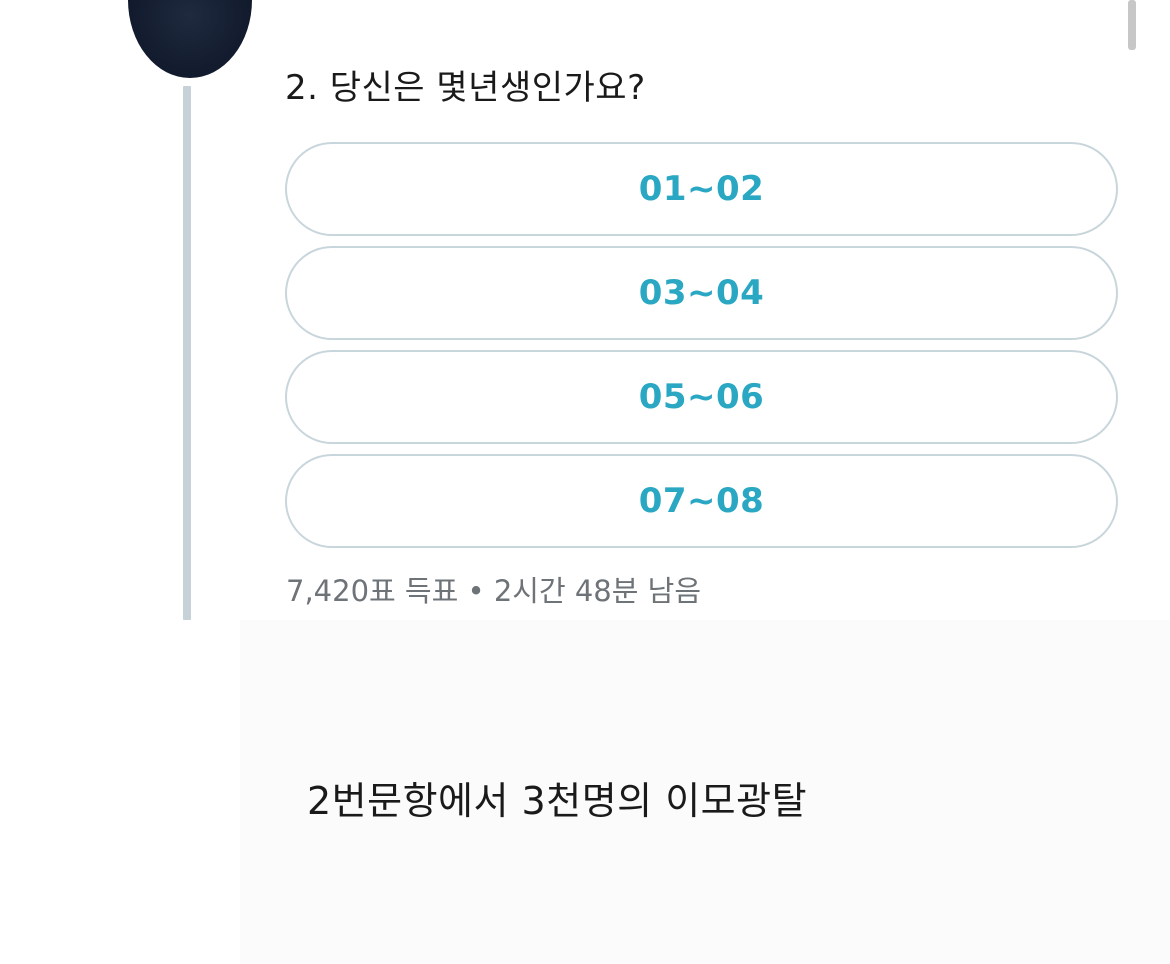 Image resolution: width=1170 pixels, height=964 pixels. Describe the element at coordinates (187, 353) in the screenshot. I see `thread-line` at that location.